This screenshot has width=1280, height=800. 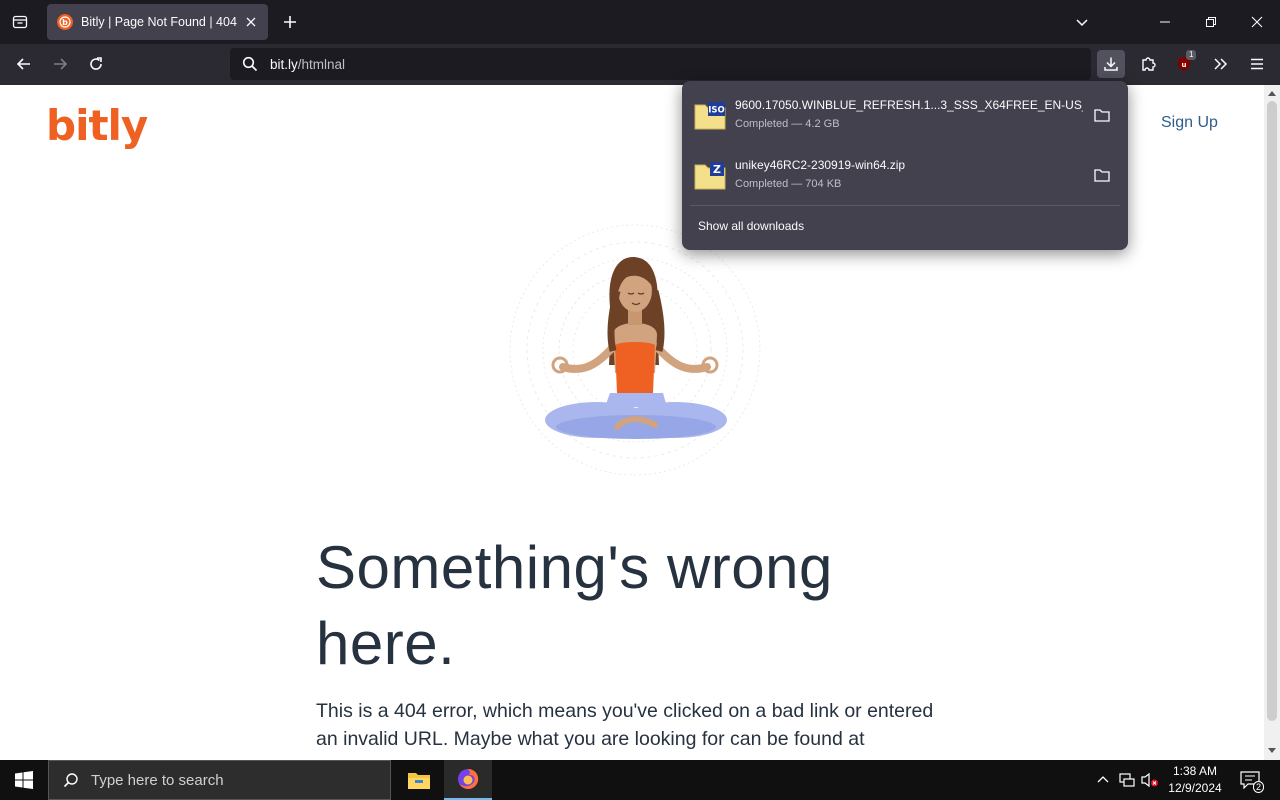 I want to click on new-tab-button, so click(x=290, y=22).